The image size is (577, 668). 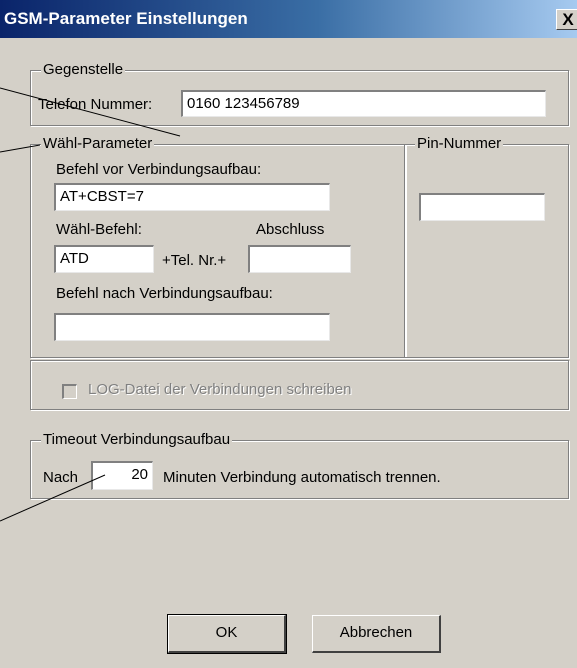 I want to click on group-waehl-legend: Wähl-Parameter, so click(x=98, y=144).